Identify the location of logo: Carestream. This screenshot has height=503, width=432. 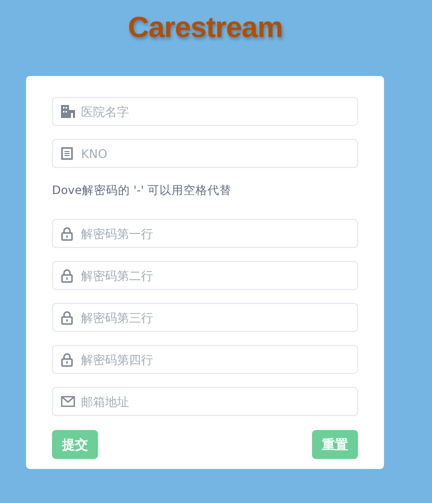
(205, 28).